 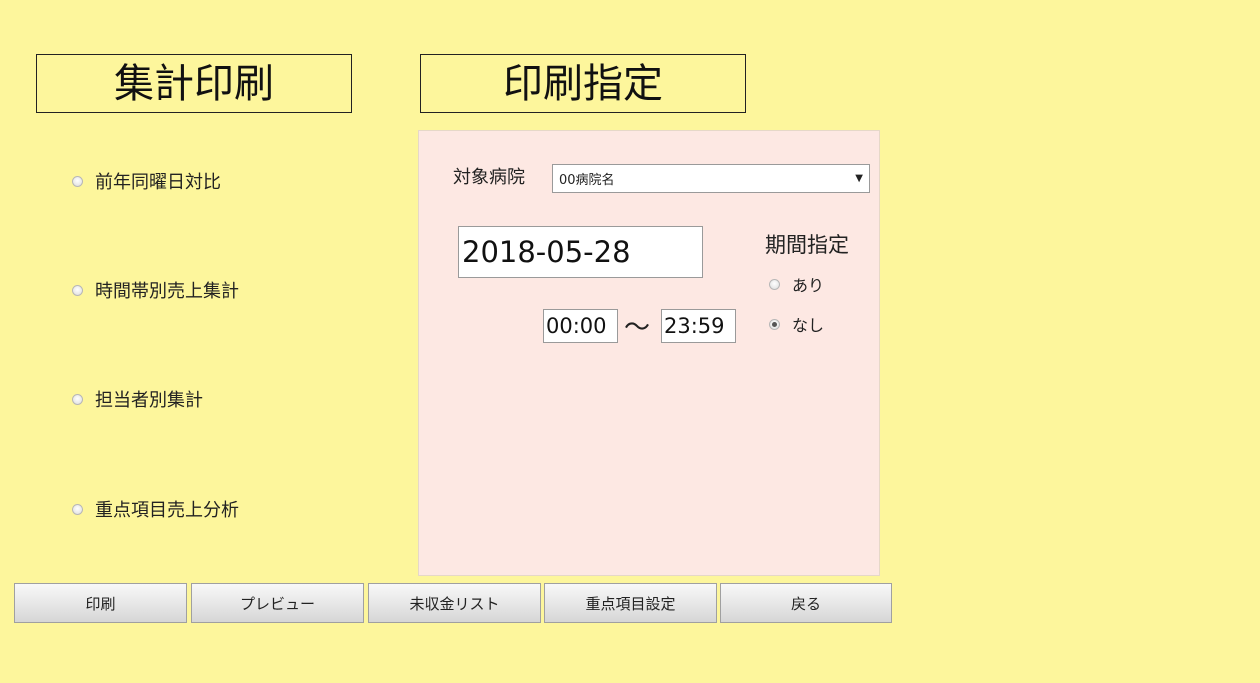 I want to click on period-option-yes: あり, so click(x=796, y=284).